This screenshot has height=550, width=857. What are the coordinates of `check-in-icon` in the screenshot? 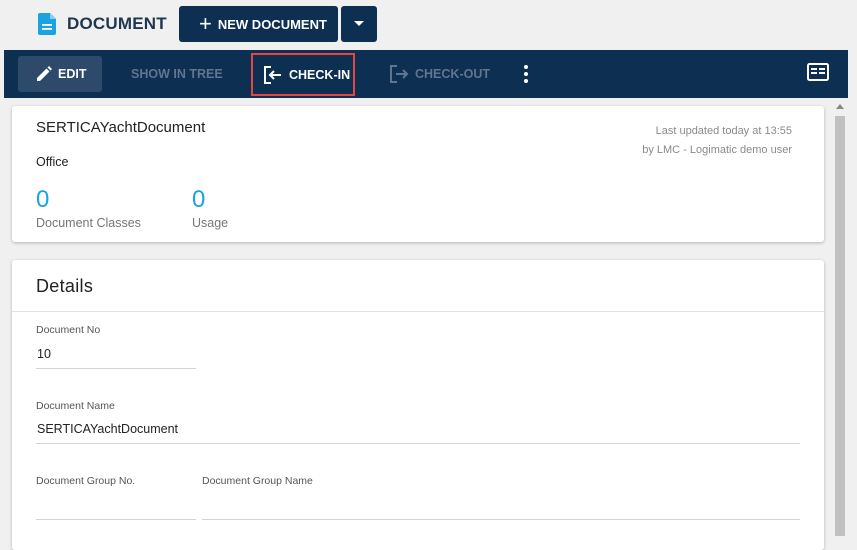 It's located at (272, 74).